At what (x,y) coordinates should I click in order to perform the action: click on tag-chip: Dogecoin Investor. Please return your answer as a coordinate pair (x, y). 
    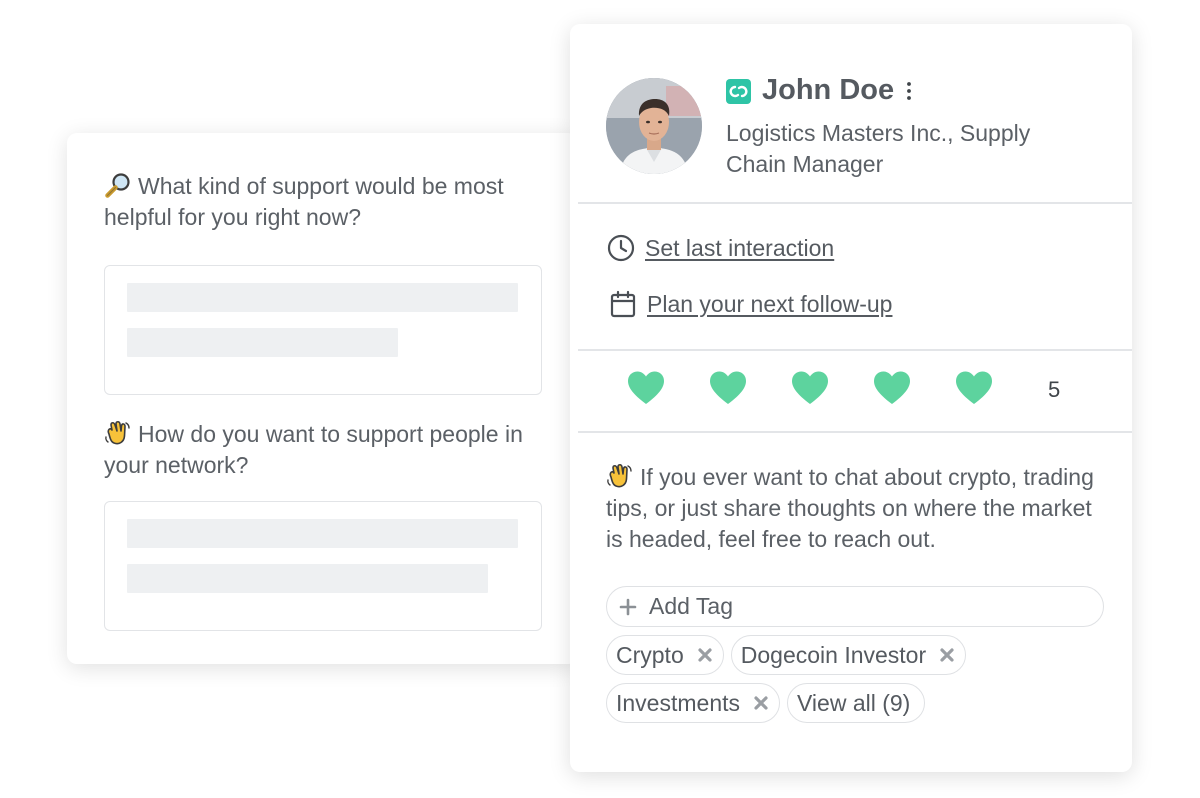
    Looking at the image, I should click on (848, 655).